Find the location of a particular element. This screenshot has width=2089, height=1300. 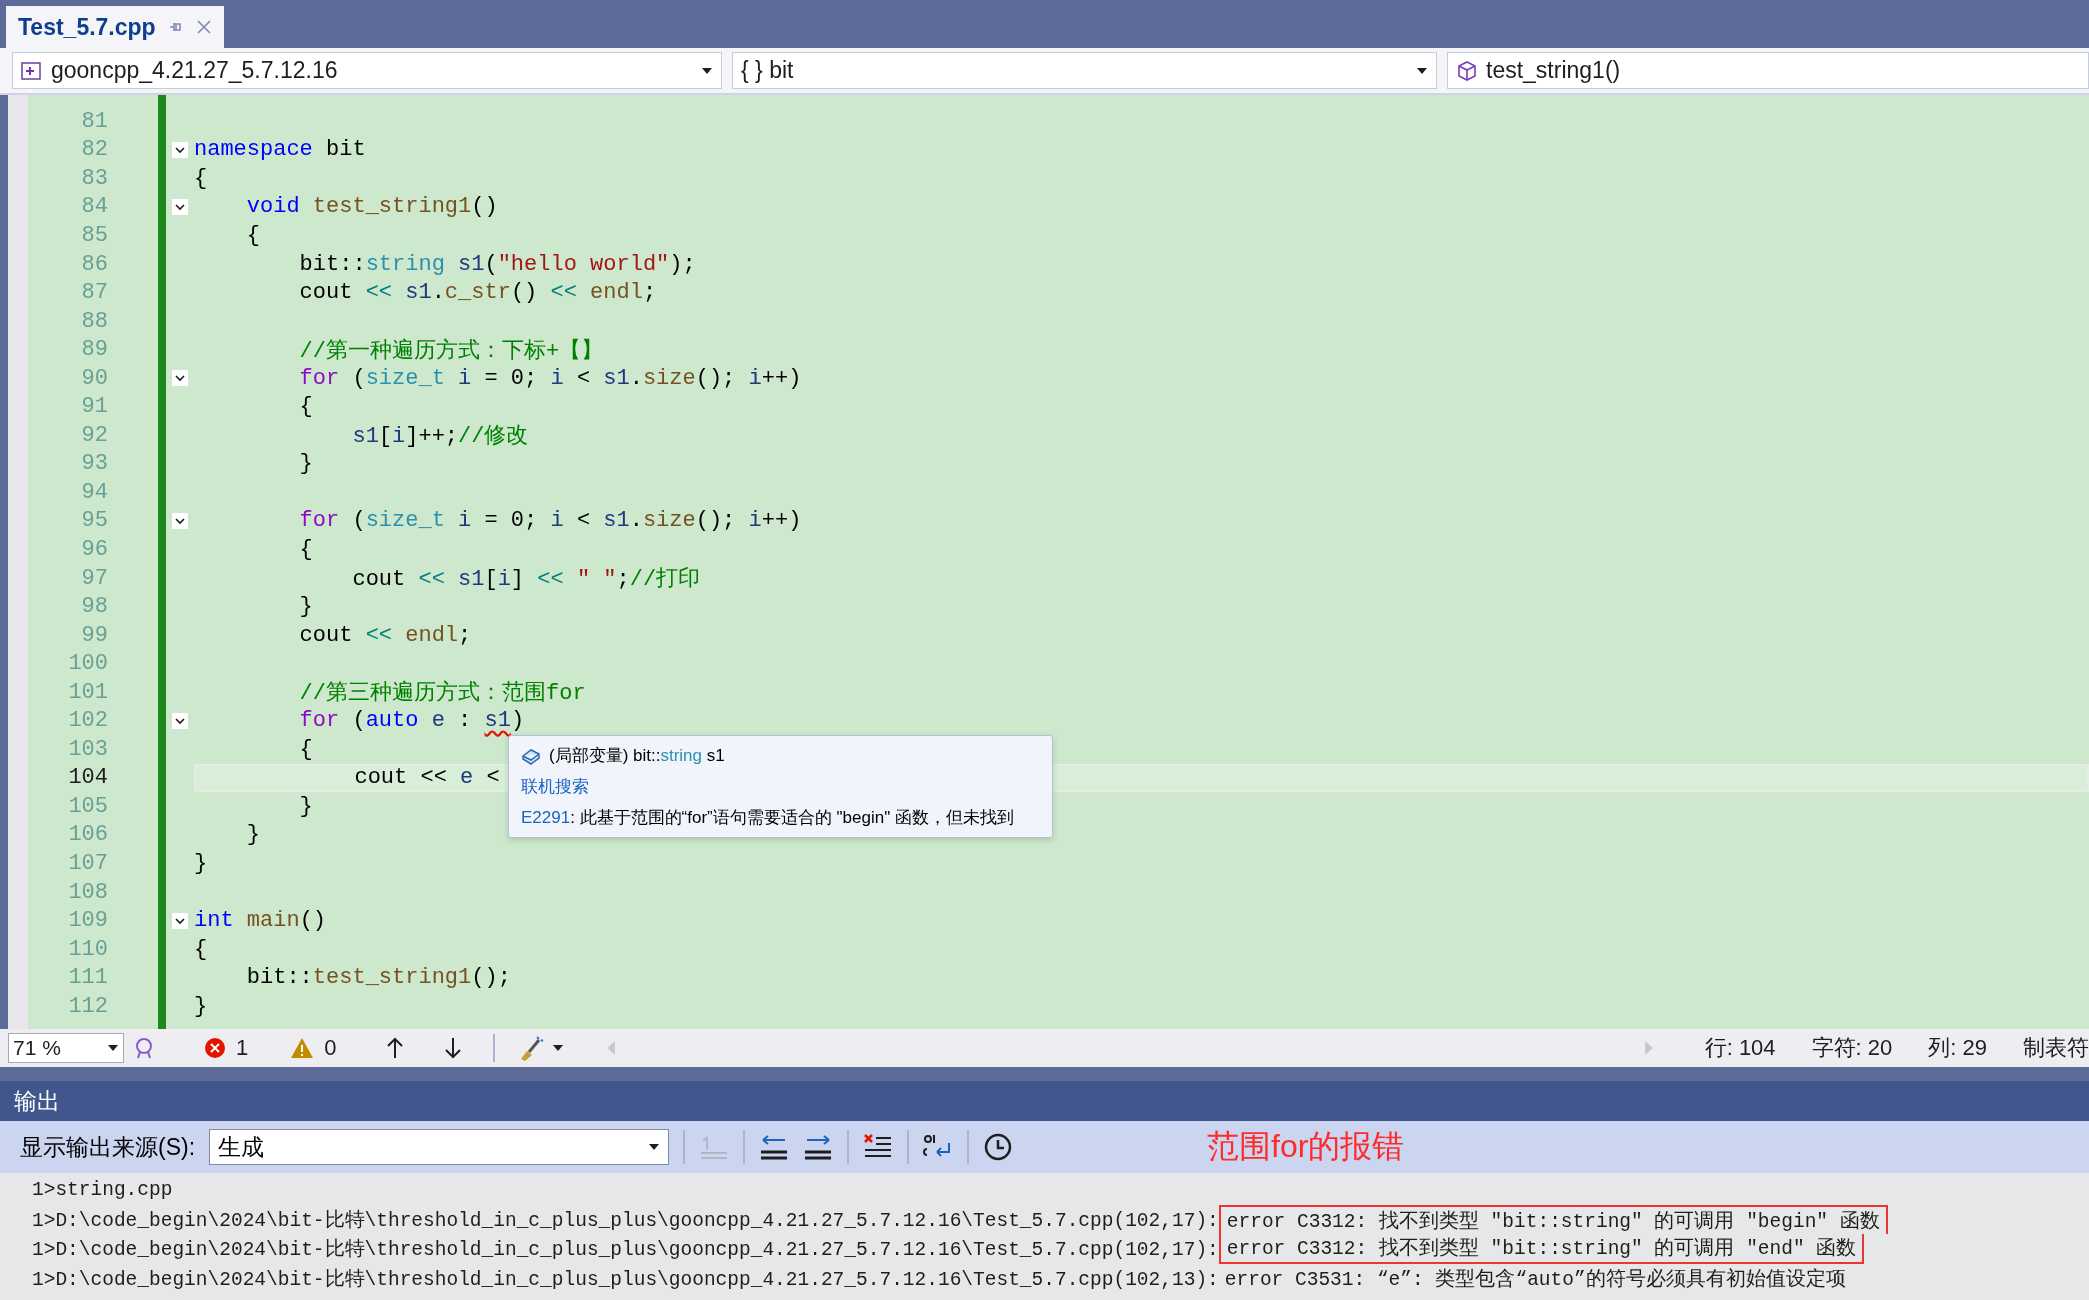

down-arrow-icon is located at coordinates (452, 1048).